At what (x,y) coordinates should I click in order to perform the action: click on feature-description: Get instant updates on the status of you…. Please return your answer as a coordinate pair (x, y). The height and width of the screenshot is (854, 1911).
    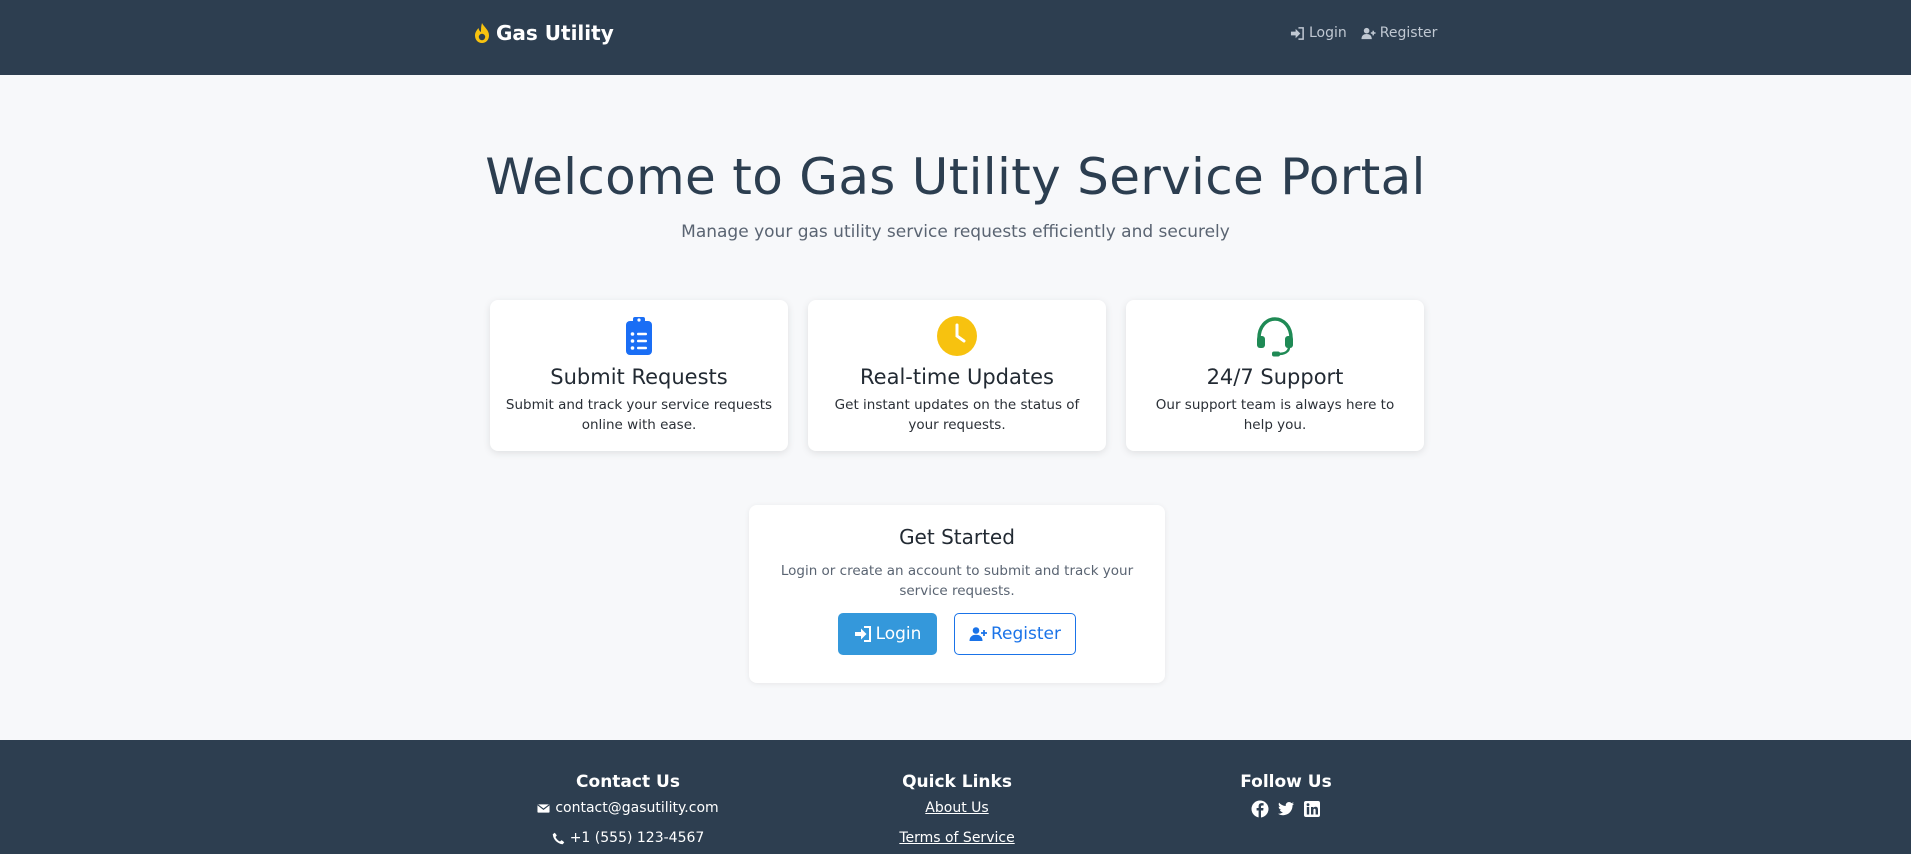
    Looking at the image, I should click on (957, 415).